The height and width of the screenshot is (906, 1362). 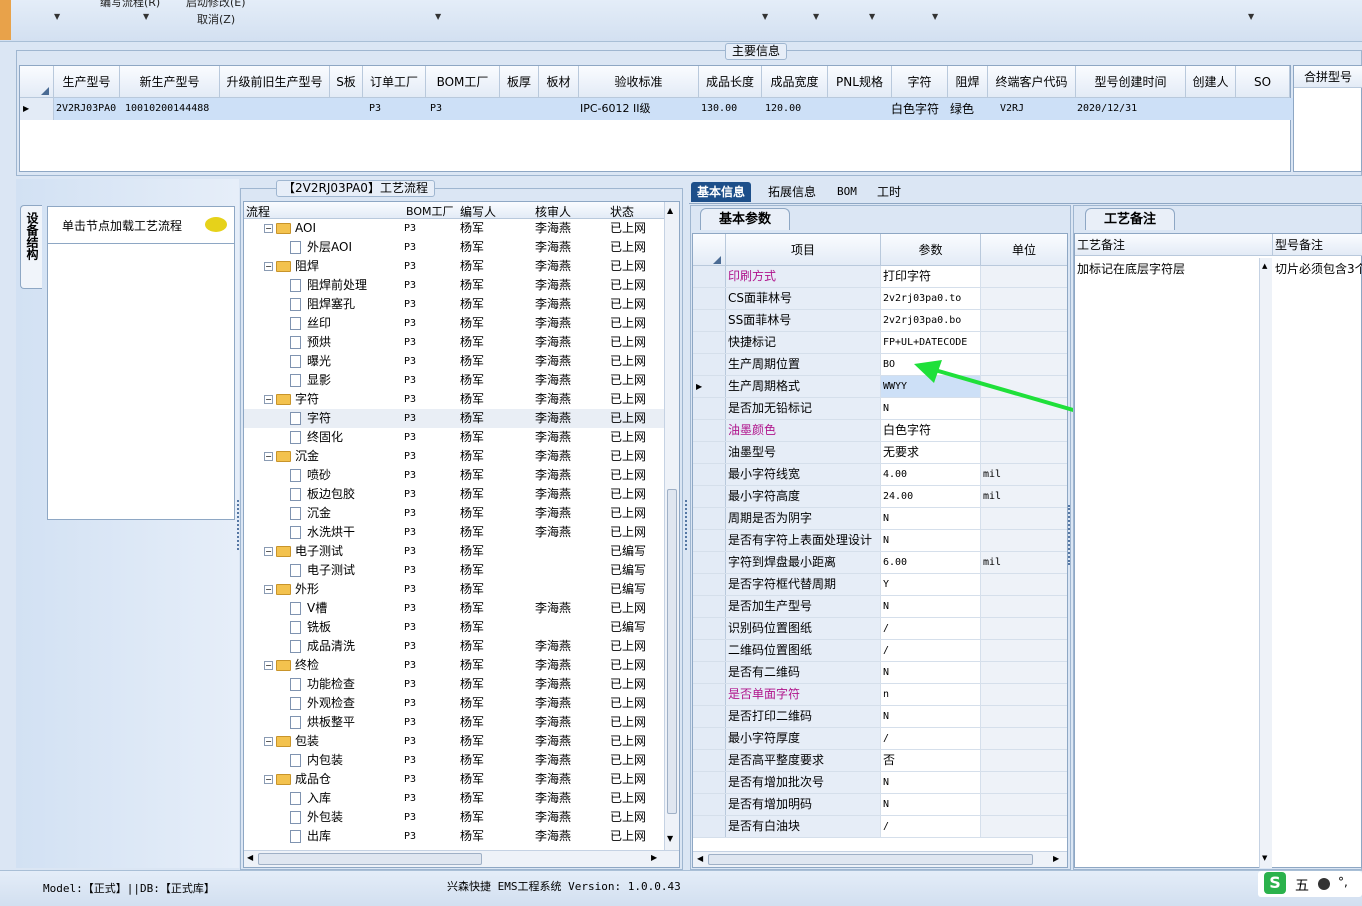 I want to click on col-header: 参数, so click(x=931, y=250).